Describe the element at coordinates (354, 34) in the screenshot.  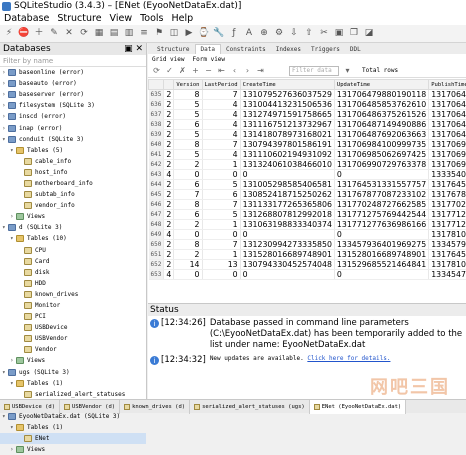
I see `cascade-icon: ❐` at that location.